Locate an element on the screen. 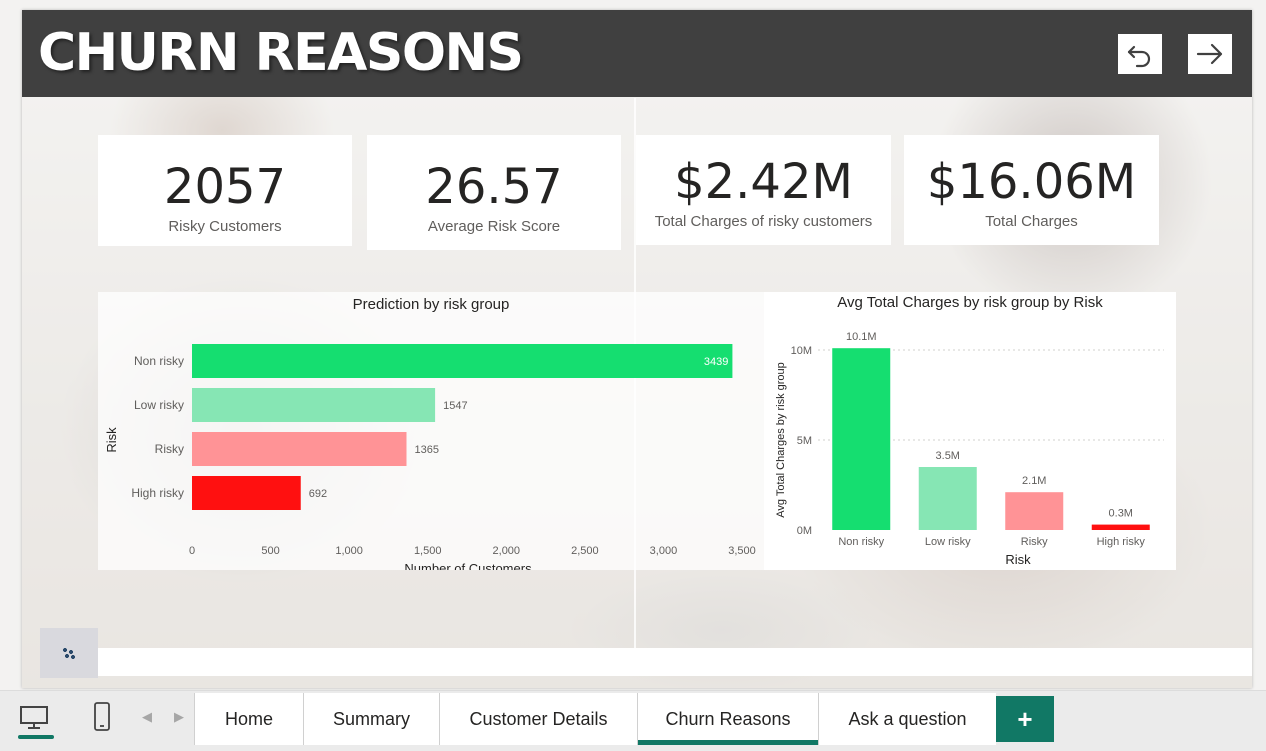 The width and height of the screenshot is (1266, 751). y-axis-label: Risk is located at coordinates (111, 440).